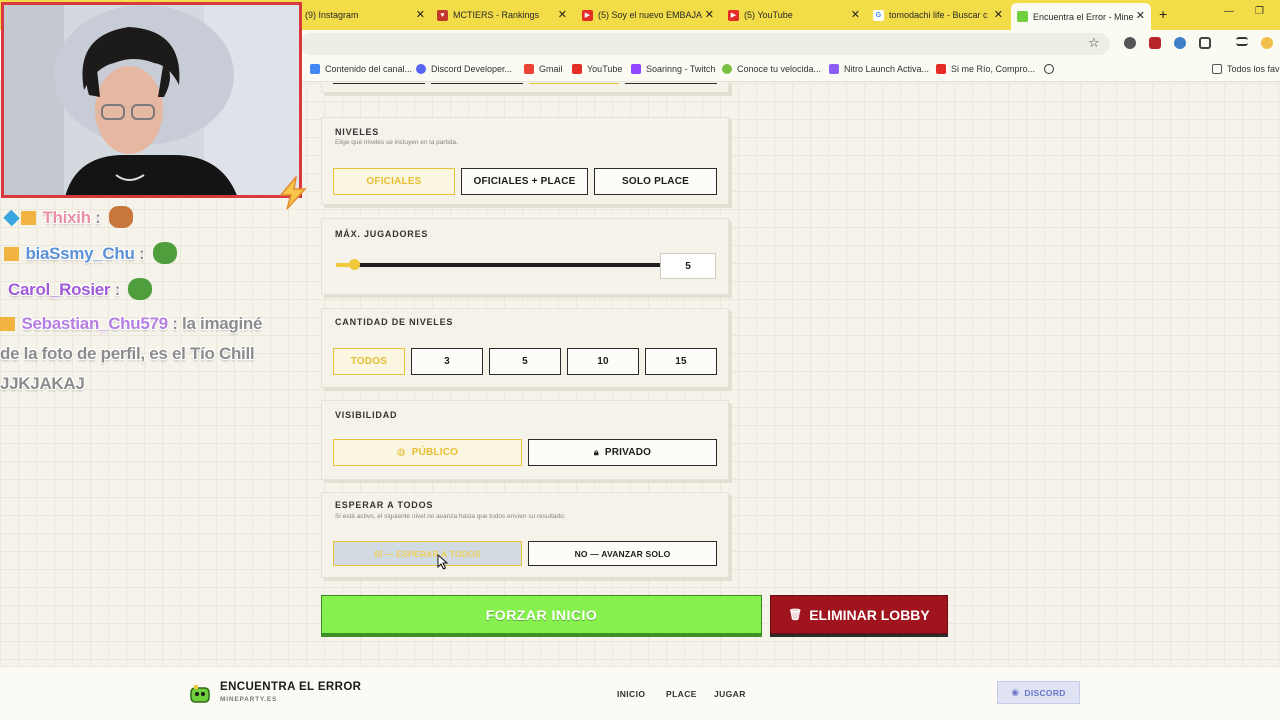 Image resolution: width=1280 pixels, height=720 pixels. What do you see at coordinates (622, 452) in the screenshot?
I see `option-privado: 🔒︎ PRIVADO` at bounding box center [622, 452].